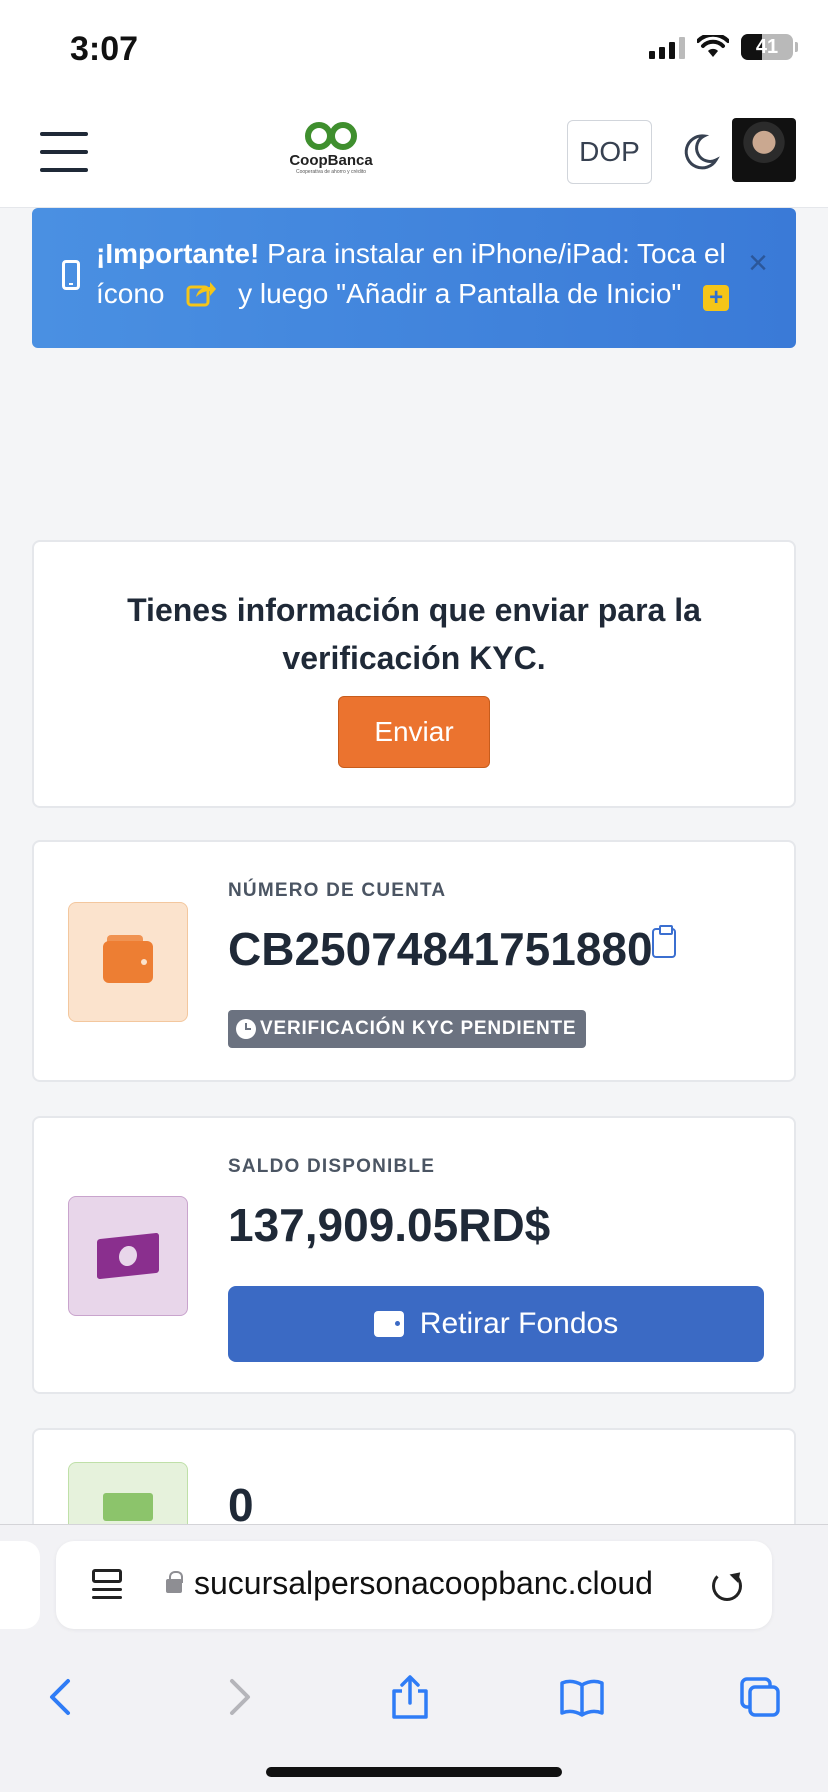 The image size is (828, 1792). I want to click on user-avatar, so click(764, 150).